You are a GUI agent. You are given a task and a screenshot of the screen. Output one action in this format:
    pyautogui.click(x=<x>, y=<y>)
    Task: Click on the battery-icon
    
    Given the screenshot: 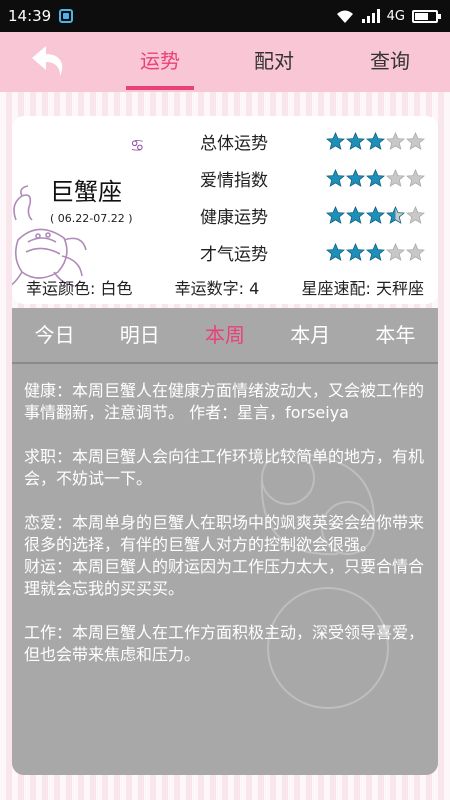 What is the action you would take?
    pyautogui.click(x=426, y=16)
    